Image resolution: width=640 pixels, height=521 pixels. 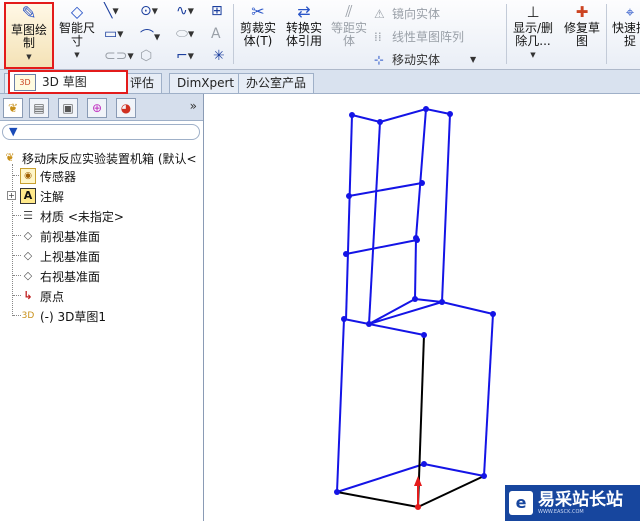 What do you see at coordinates (28, 196) in the screenshot?
I see `annotation-icon: A` at bounding box center [28, 196].